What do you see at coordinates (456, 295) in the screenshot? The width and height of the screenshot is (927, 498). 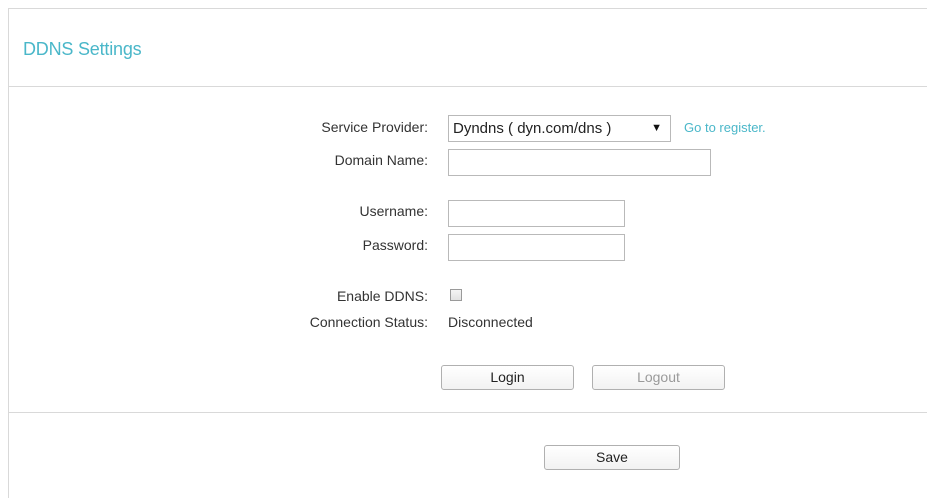 I see `enable-ddns-checkbox` at bounding box center [456, 295].